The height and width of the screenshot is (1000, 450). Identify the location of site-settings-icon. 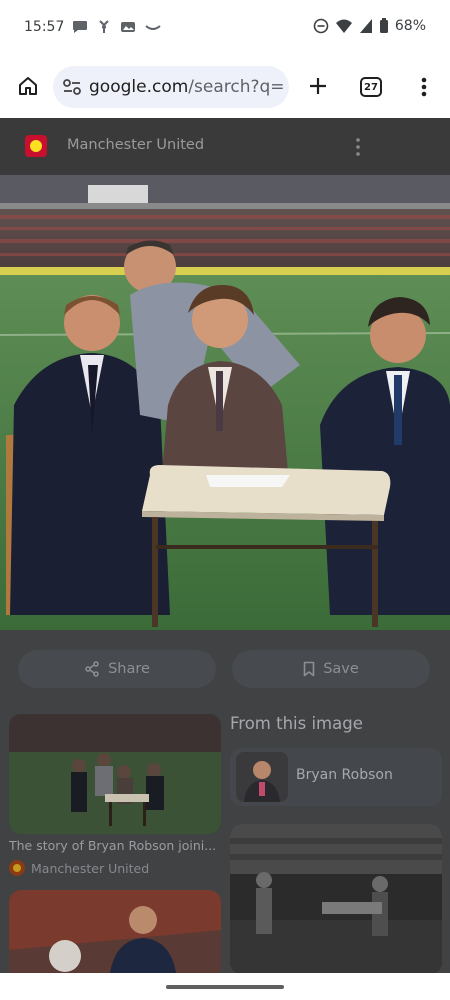
(72, 87).